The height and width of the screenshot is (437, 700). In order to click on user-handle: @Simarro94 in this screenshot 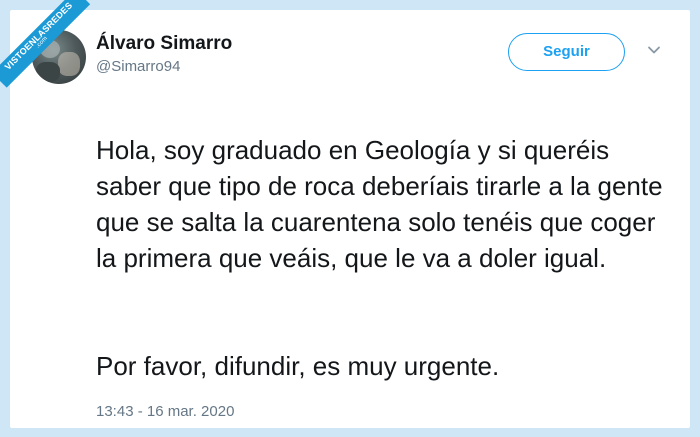, I will do `click(138, 66)`.